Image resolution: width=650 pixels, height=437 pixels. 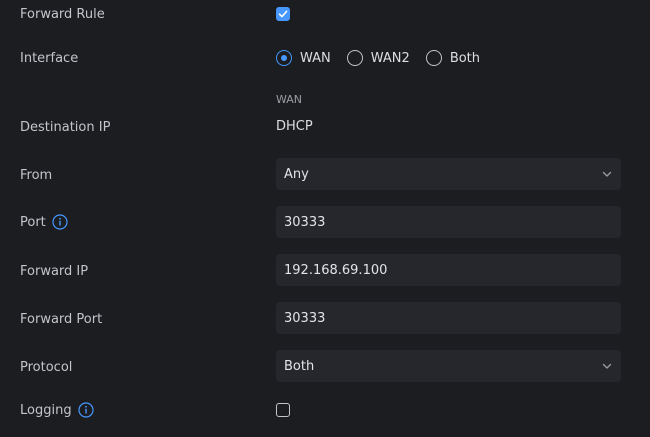 I want to click on interface-option-both: Both, so click(x=453, y=58).